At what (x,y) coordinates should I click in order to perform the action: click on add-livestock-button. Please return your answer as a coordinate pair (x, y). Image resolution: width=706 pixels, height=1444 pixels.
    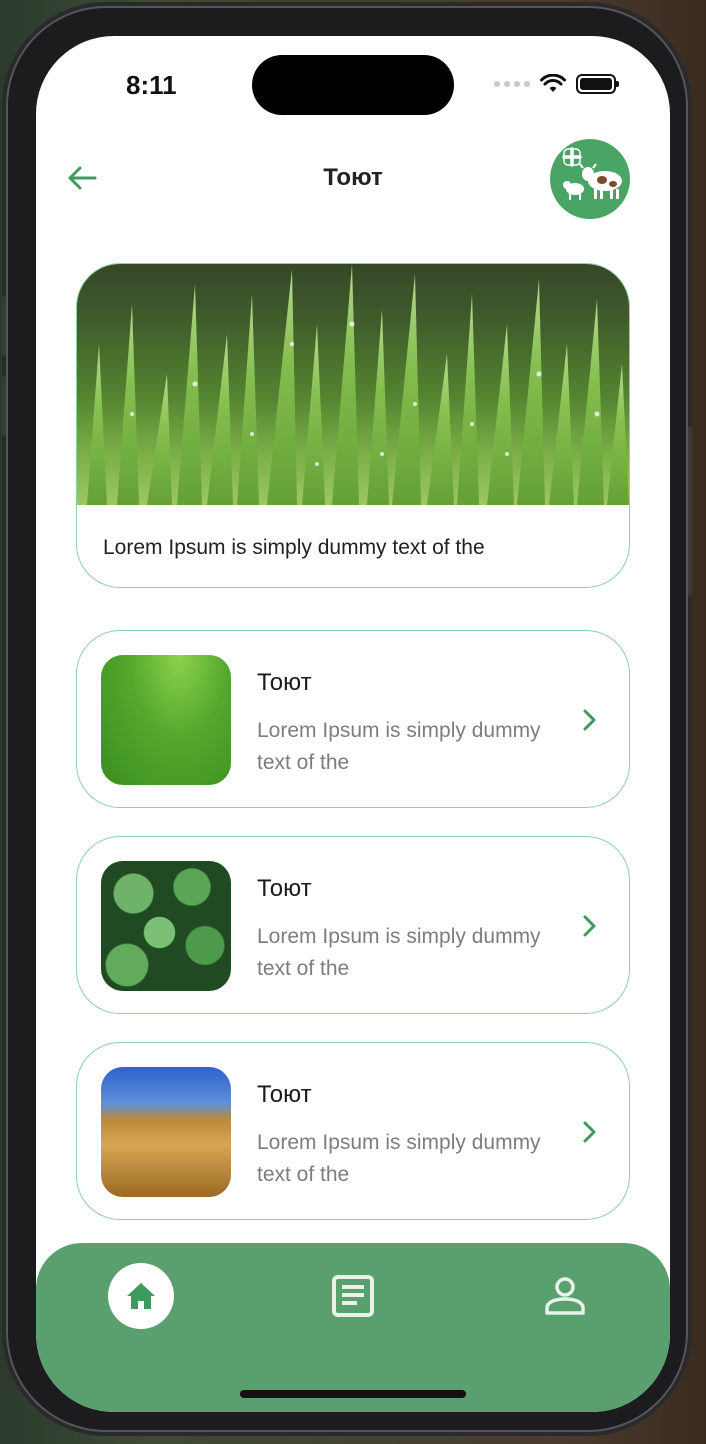
    Looking at the image, I should click on (590, 179).